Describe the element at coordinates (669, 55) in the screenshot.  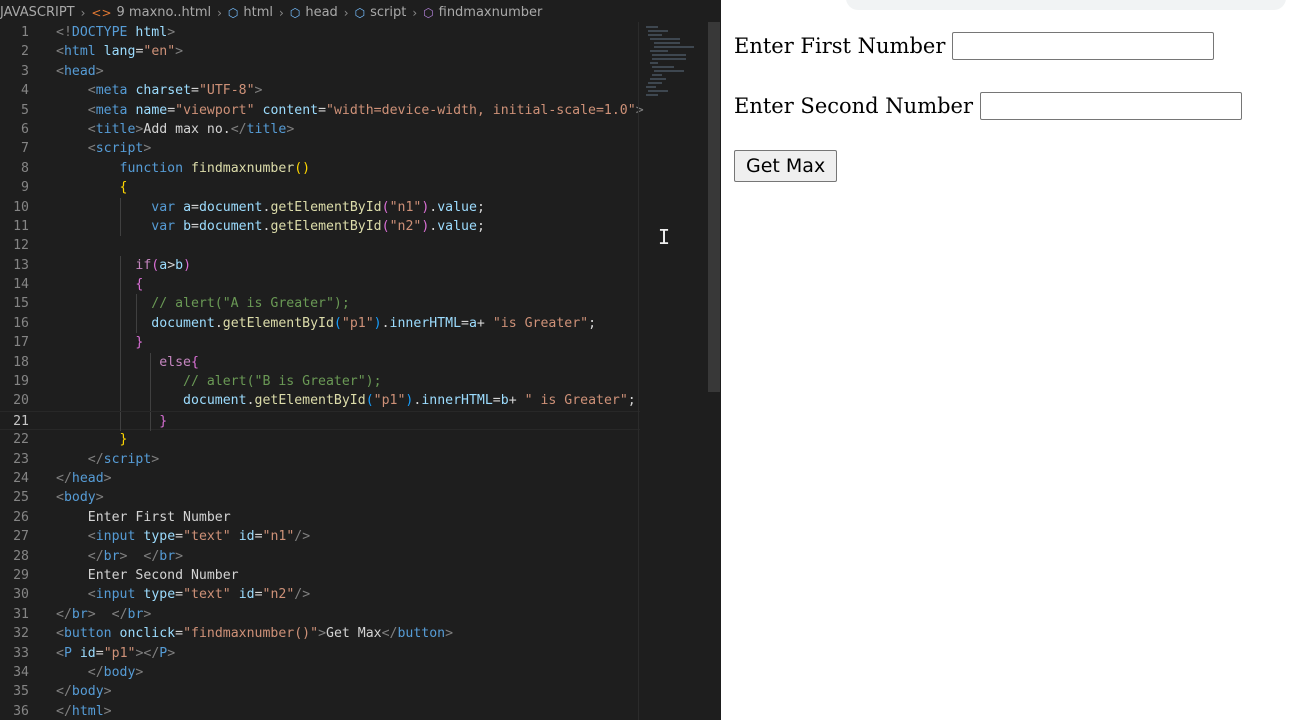
I see `minimap-line` at that location.